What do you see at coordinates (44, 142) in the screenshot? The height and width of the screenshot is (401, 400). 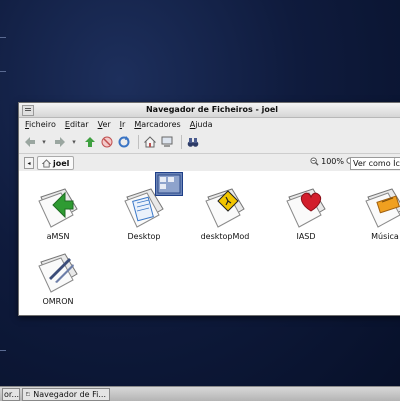 I see `back-history-dropdown: ▾` at bounding box center [44, 142].